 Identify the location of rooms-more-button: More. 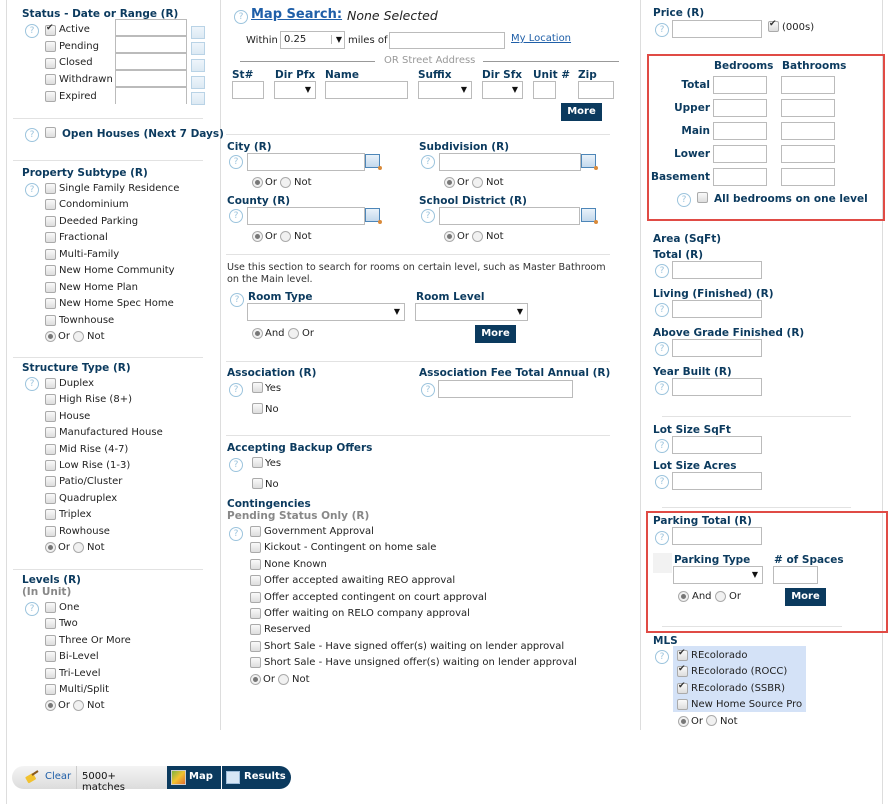
(495, 334).